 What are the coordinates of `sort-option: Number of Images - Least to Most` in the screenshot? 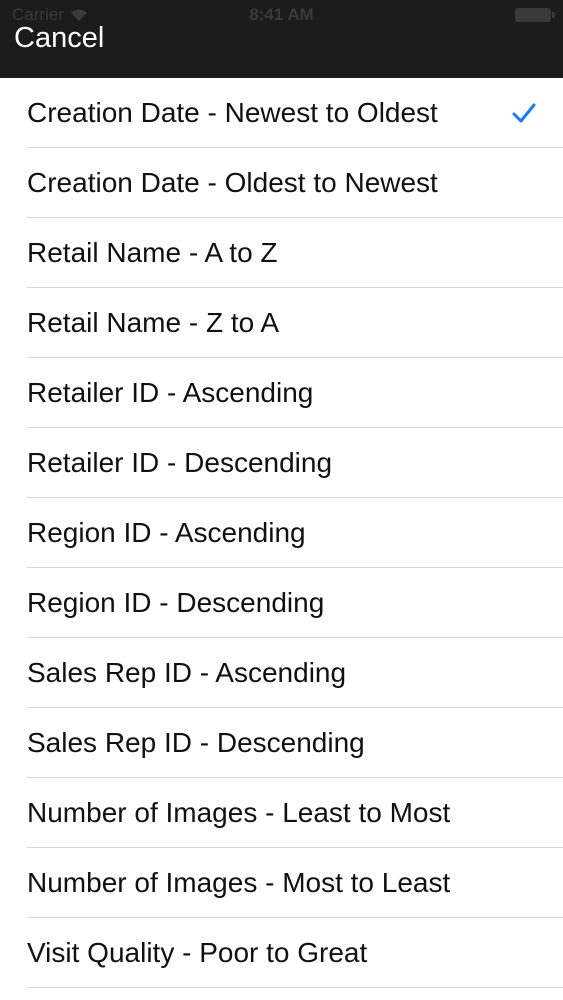 It's located at (281, 813).